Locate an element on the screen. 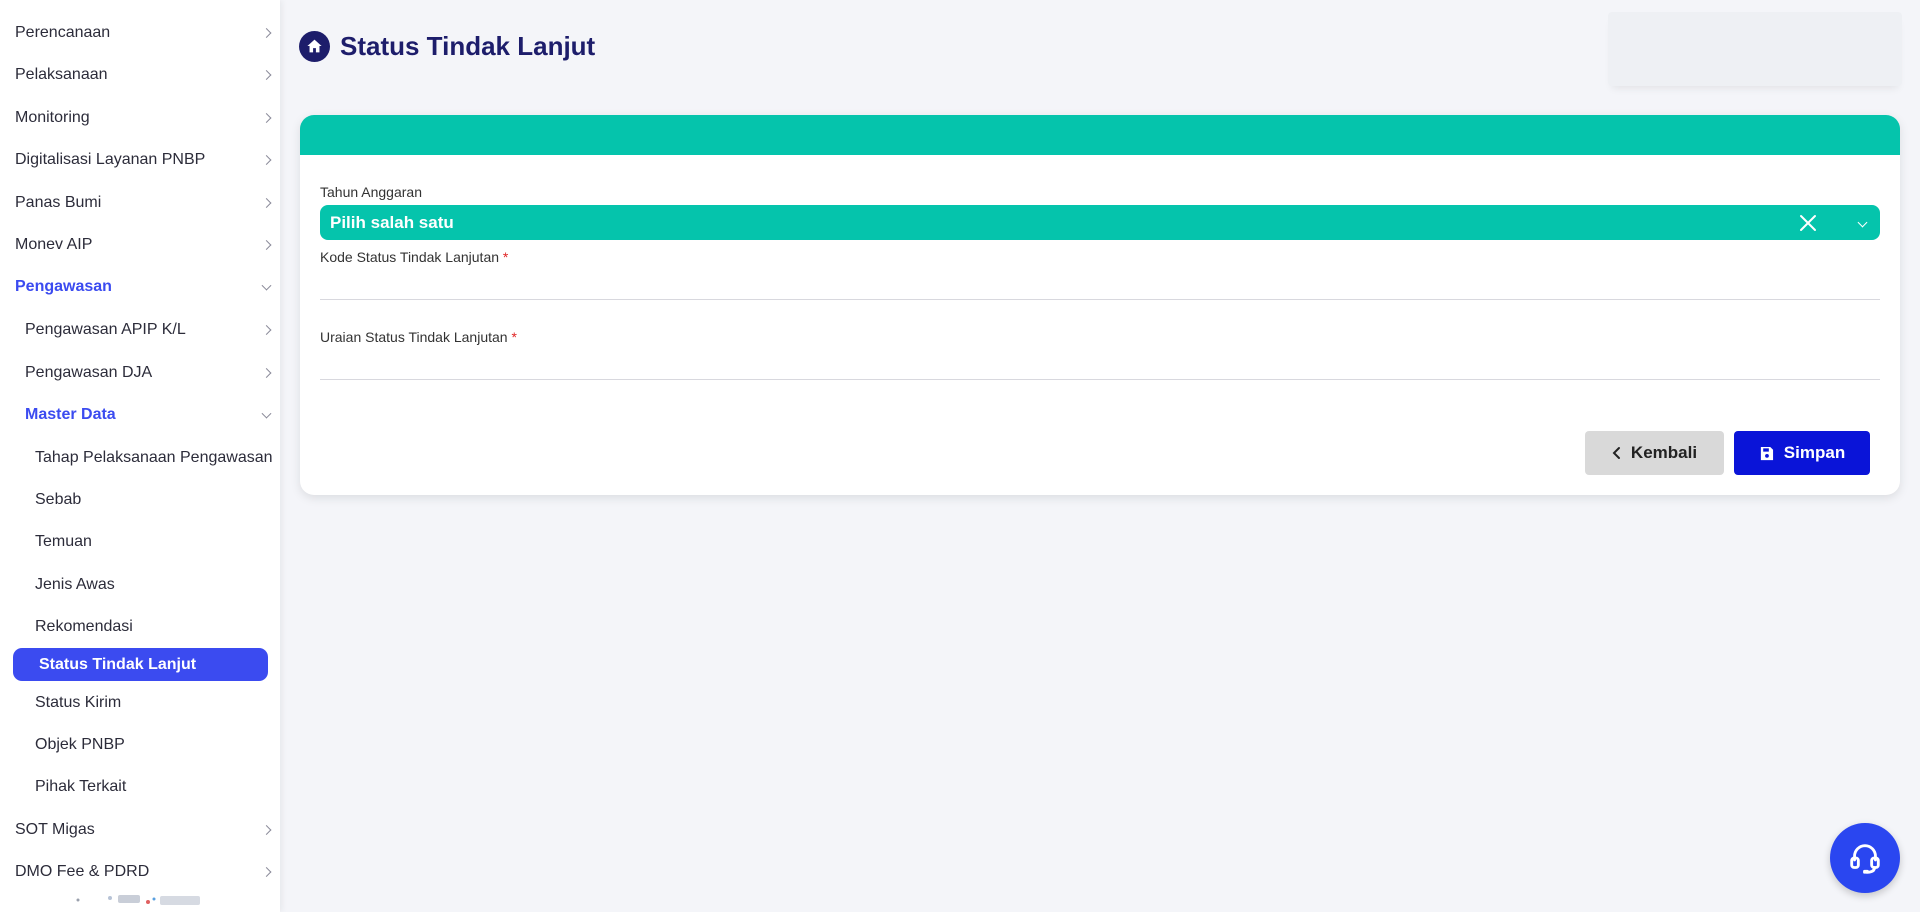  sidebar-item-label: Digitalisasi Layanan PNBP is located at coordinates (110, 159).